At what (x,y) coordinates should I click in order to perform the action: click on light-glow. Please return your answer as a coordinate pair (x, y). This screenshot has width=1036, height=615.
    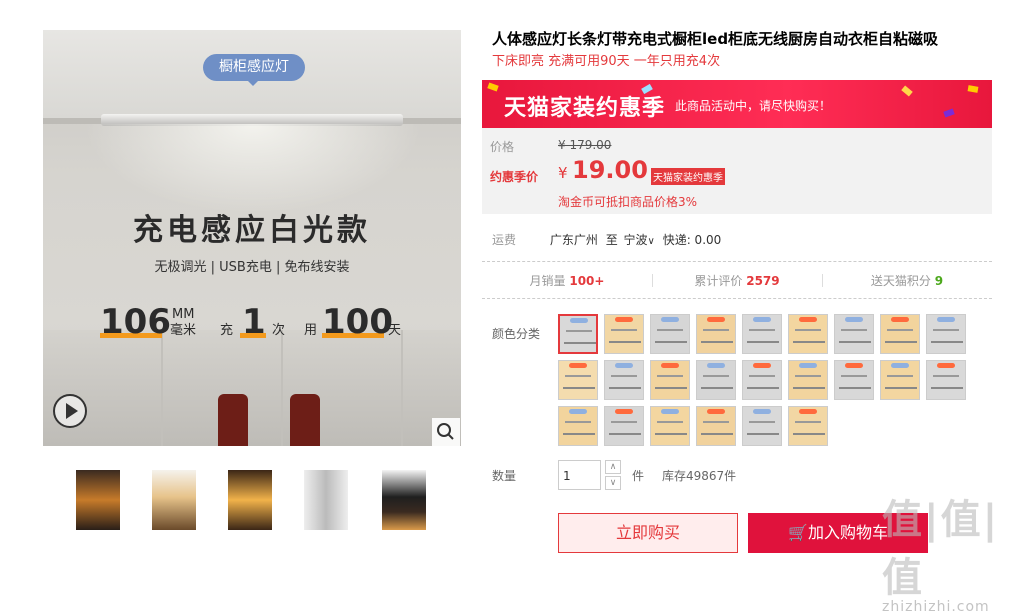
    Looking at the image, I should click on (253, 169).